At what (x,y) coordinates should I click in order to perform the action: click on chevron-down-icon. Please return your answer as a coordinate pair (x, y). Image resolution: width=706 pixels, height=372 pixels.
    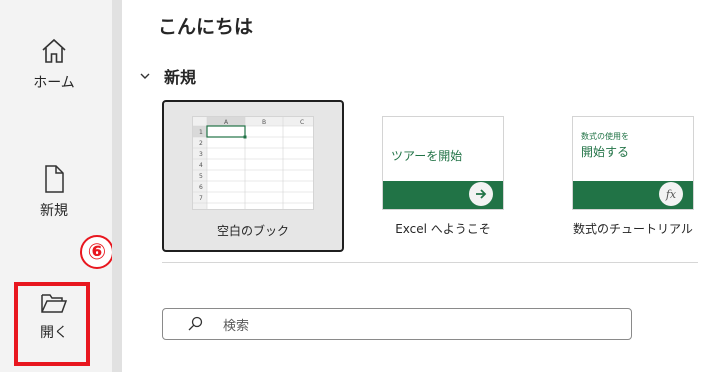
    Looking at the image, I should click on (145, 76).